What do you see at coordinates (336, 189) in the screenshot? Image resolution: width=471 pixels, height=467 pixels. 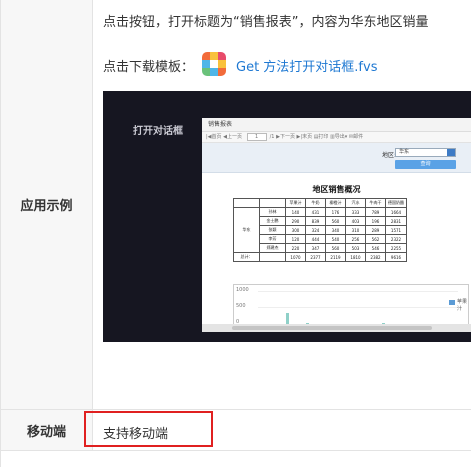 I see `report-title: 地区销售概况` at bounding box center [336, 189].